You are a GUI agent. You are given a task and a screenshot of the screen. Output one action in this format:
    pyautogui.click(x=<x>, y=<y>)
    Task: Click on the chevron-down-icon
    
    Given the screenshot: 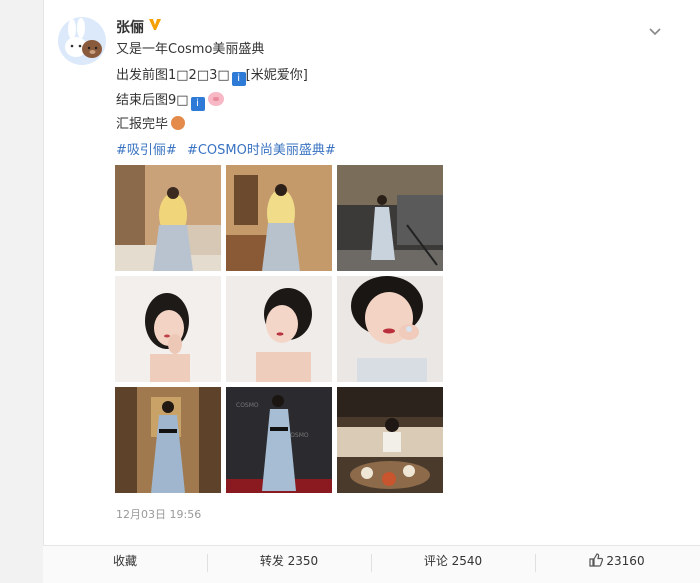 What is the action you would take?
    pyautogui.click(x=655, y=29)
    